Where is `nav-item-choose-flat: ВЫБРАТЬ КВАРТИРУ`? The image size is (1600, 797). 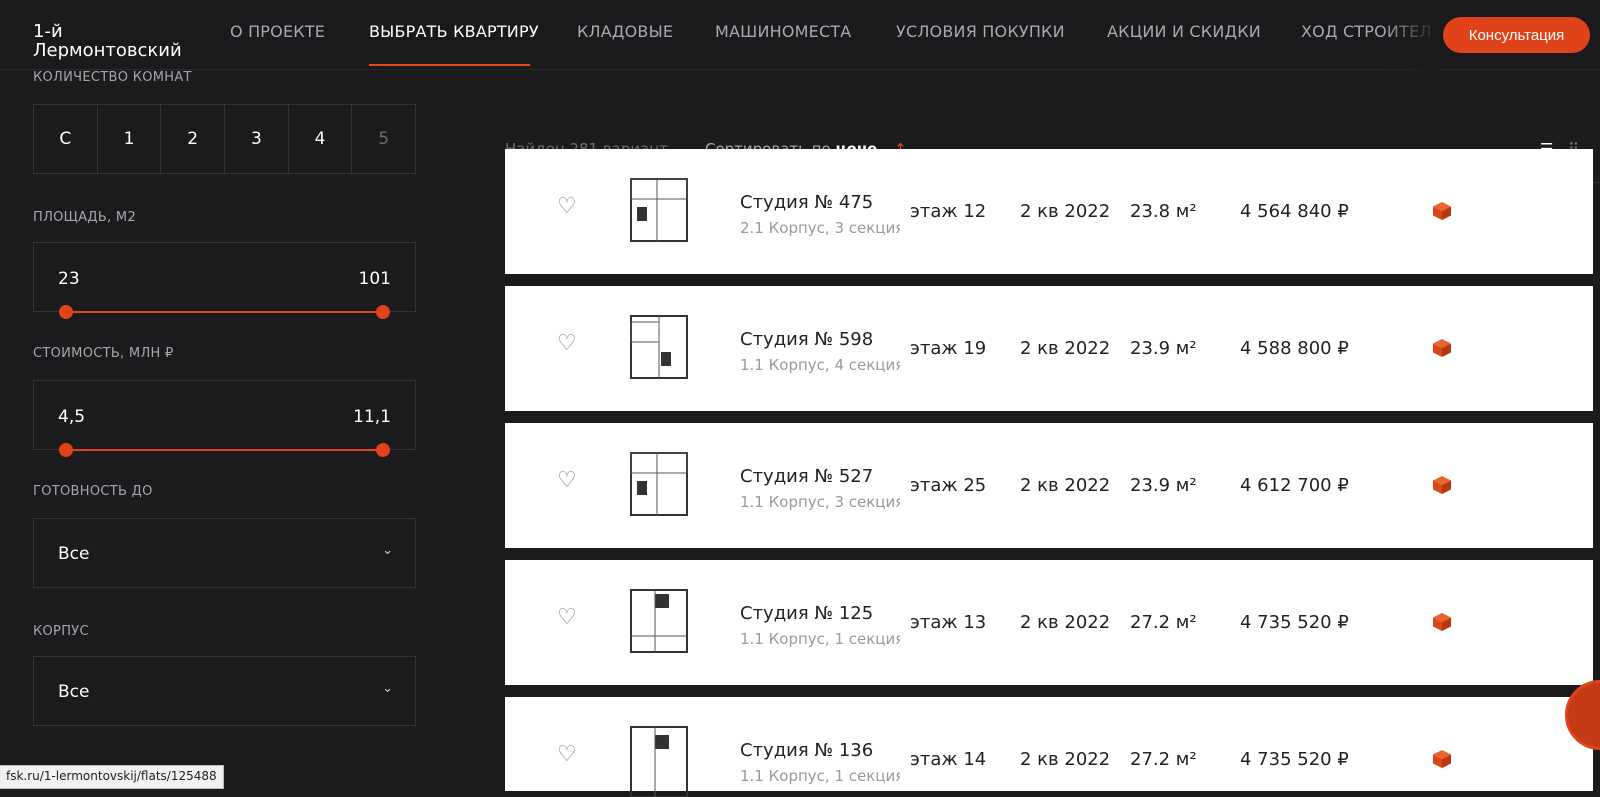 nav-item-choose-flat: ВЫБРАТЬ КВАРТИРУ is located at coordinates (454, 31).